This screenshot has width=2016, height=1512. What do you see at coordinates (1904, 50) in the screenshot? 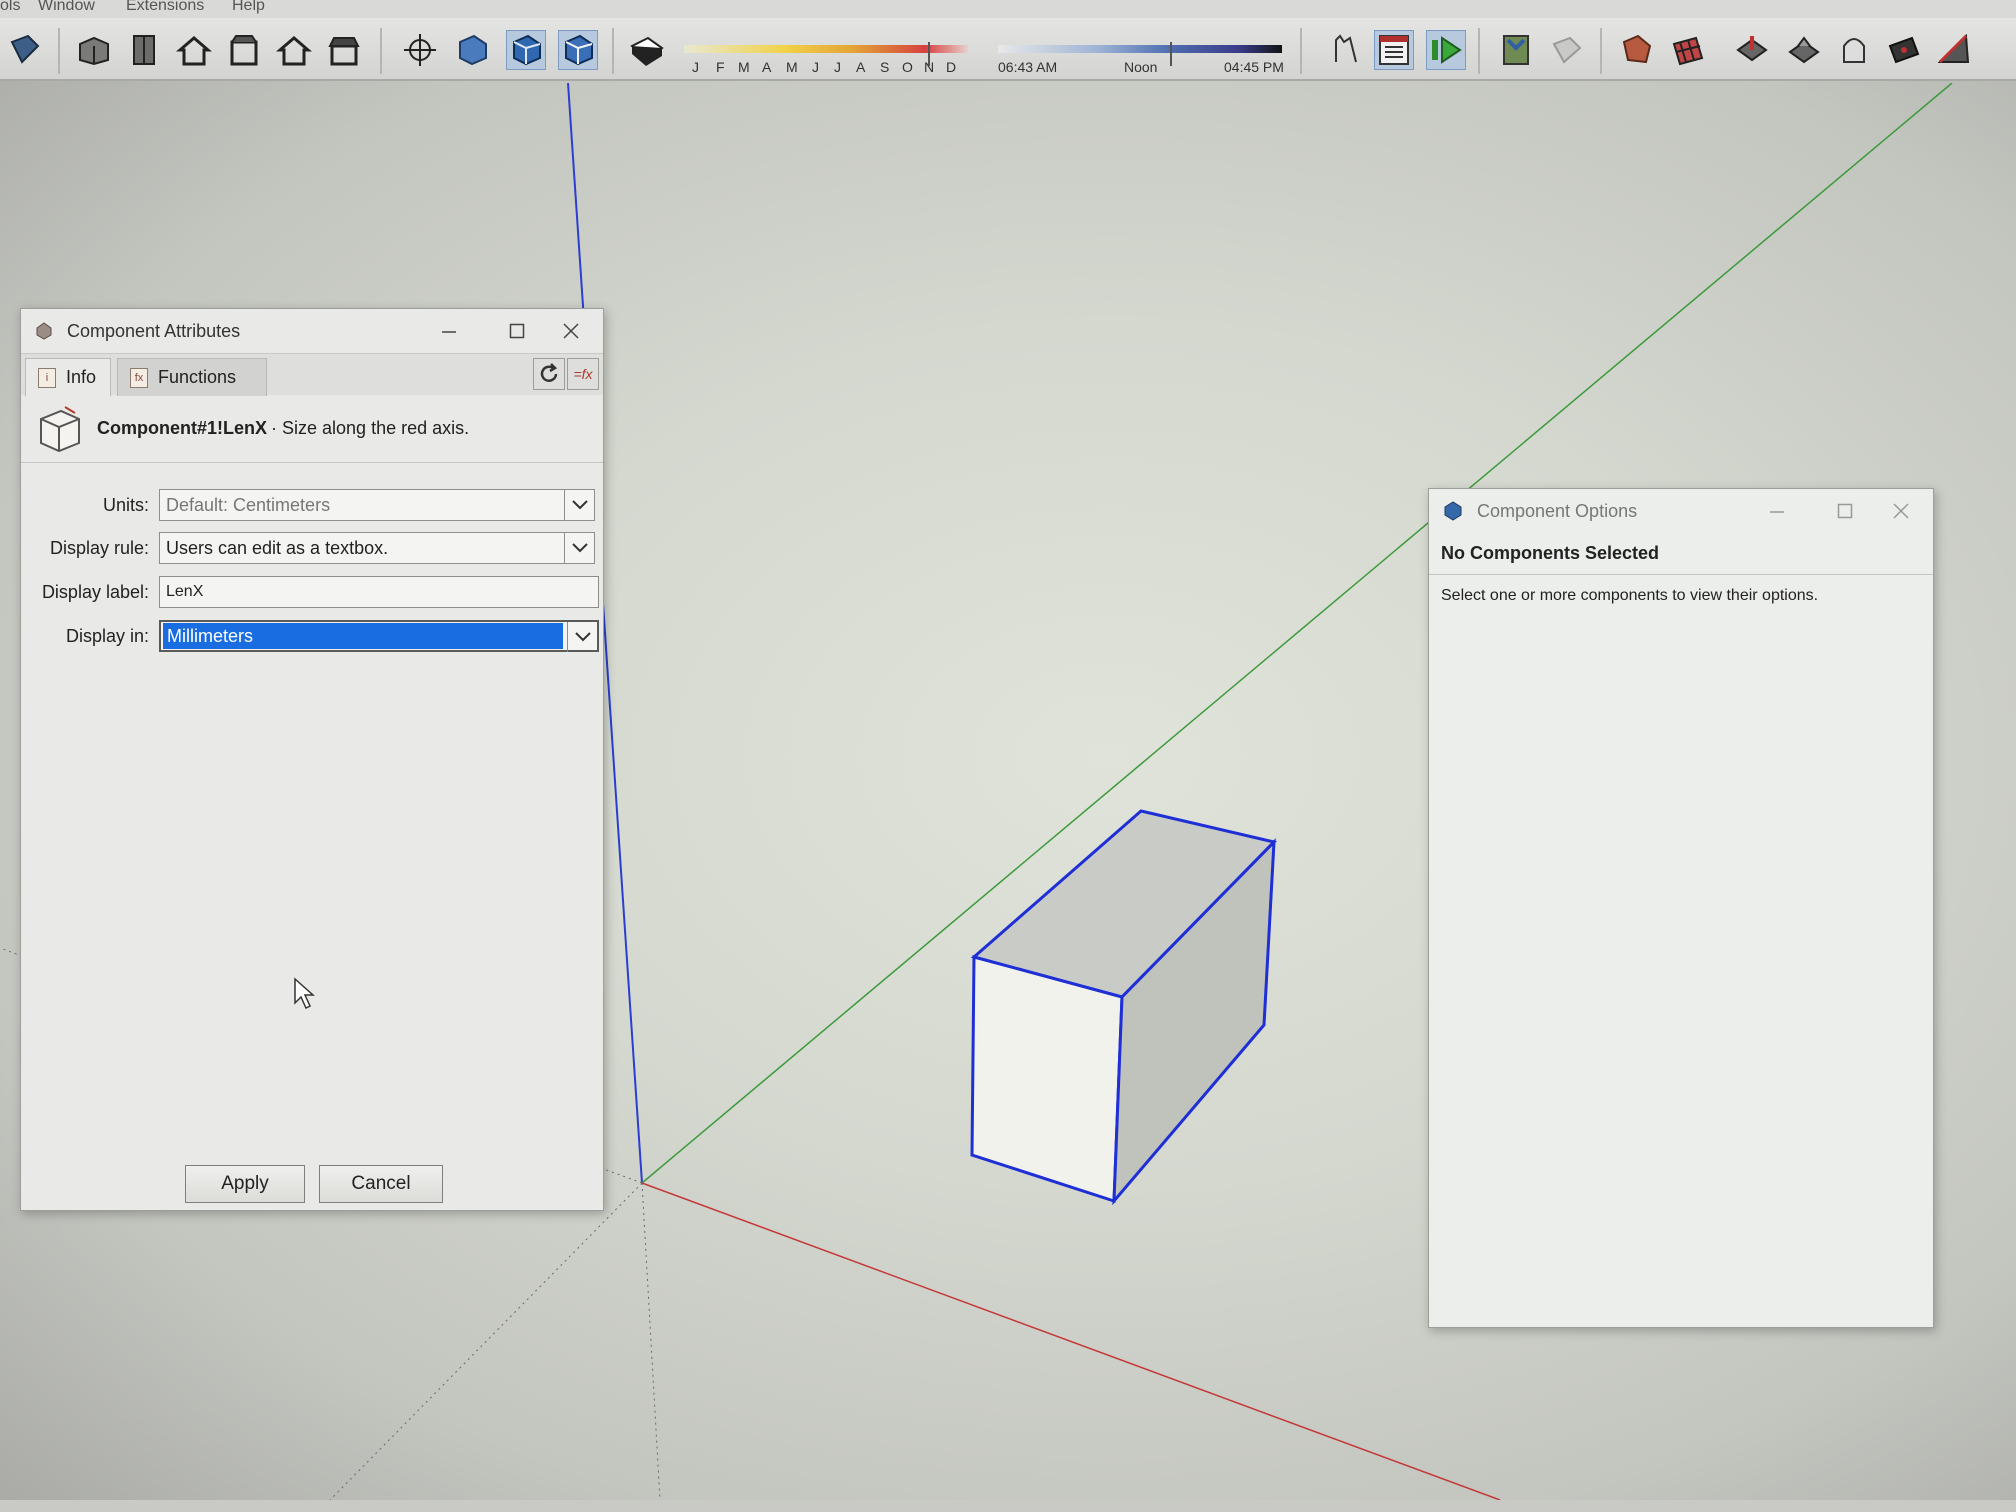
I see `add-detail-icon` at bounding box center [1904, 50].